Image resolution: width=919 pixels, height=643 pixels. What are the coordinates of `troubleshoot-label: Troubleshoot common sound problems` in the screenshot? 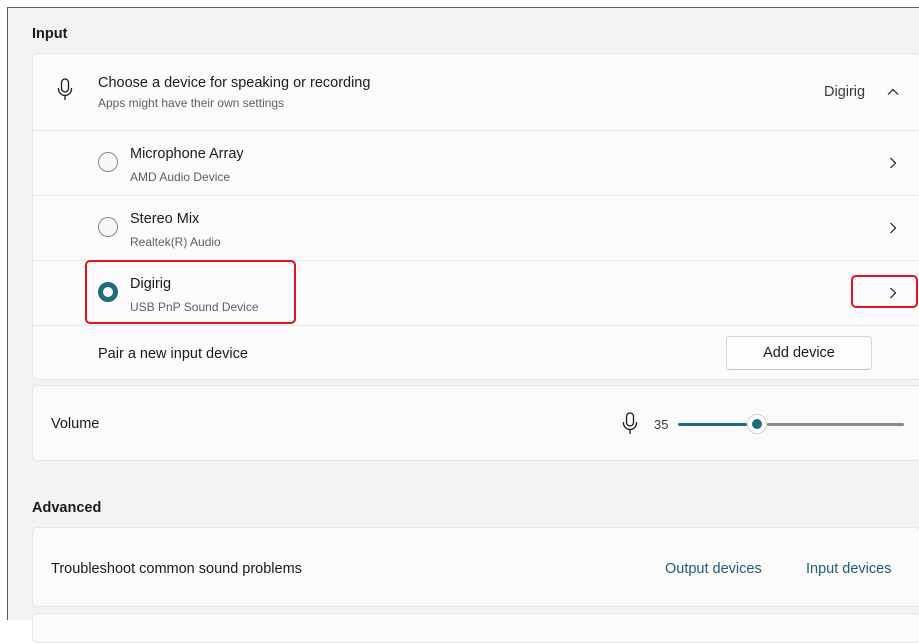 It's located at (176, 569).